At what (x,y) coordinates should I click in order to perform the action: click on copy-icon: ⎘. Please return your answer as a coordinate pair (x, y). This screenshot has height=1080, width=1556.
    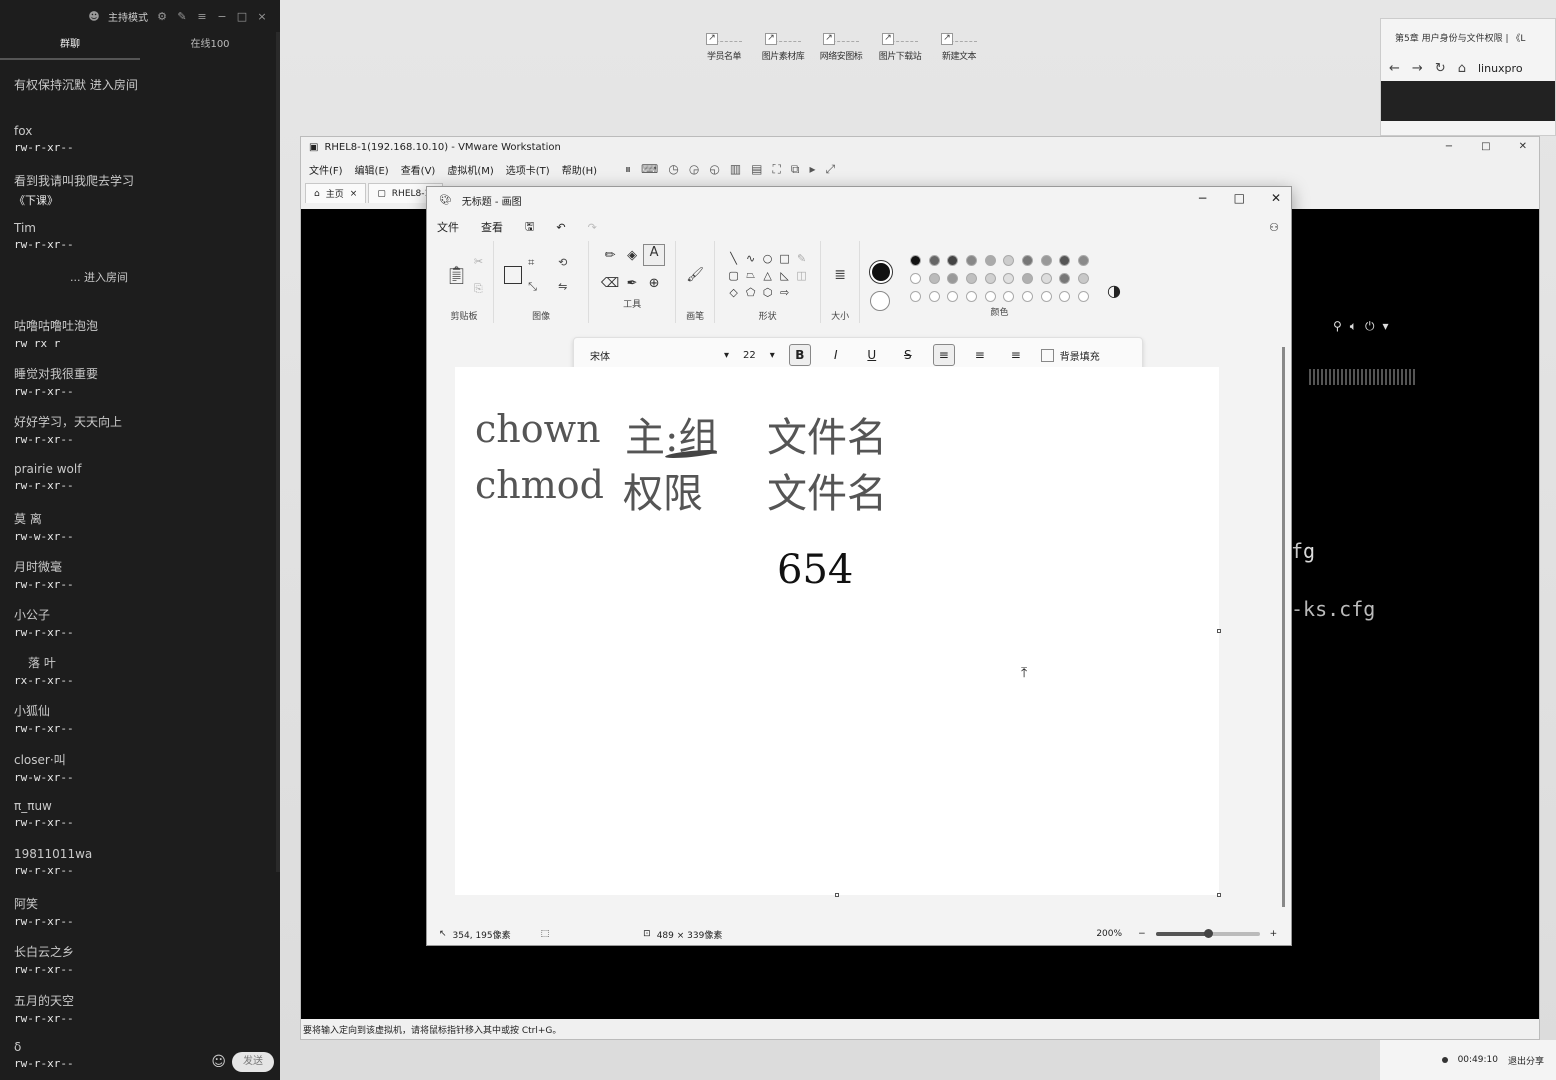
    Looking at the image, I should click on (478, 289).